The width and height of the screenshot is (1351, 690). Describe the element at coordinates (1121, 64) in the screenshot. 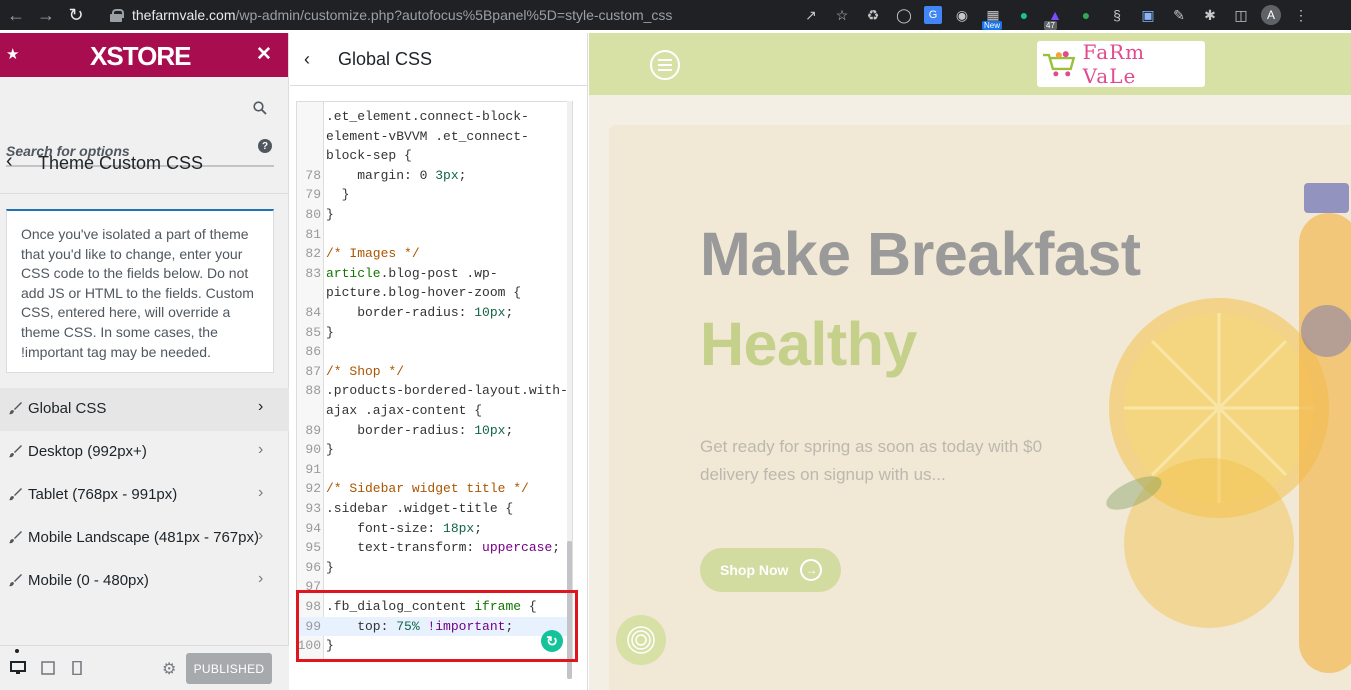

I see `site-logo: FaRm VaLe` at that location.